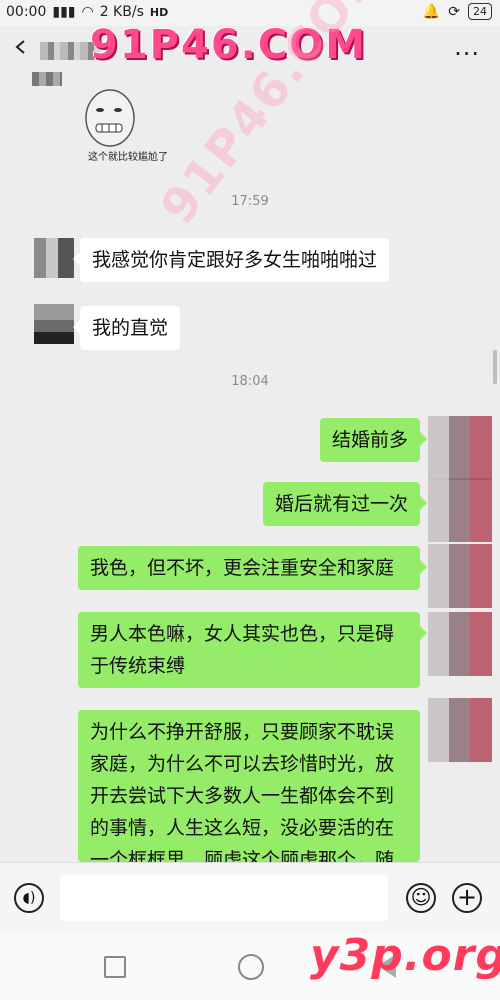 The image size is (500, 1000). What do you see at coordinates (26, 12) in the screenshot?
I see `status-time: 00:00` at bounding box center [26, 12].